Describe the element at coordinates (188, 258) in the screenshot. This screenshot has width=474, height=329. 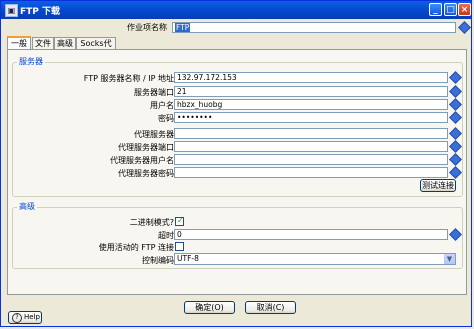
I see `control-encoding-value: UTF-8` at that location.